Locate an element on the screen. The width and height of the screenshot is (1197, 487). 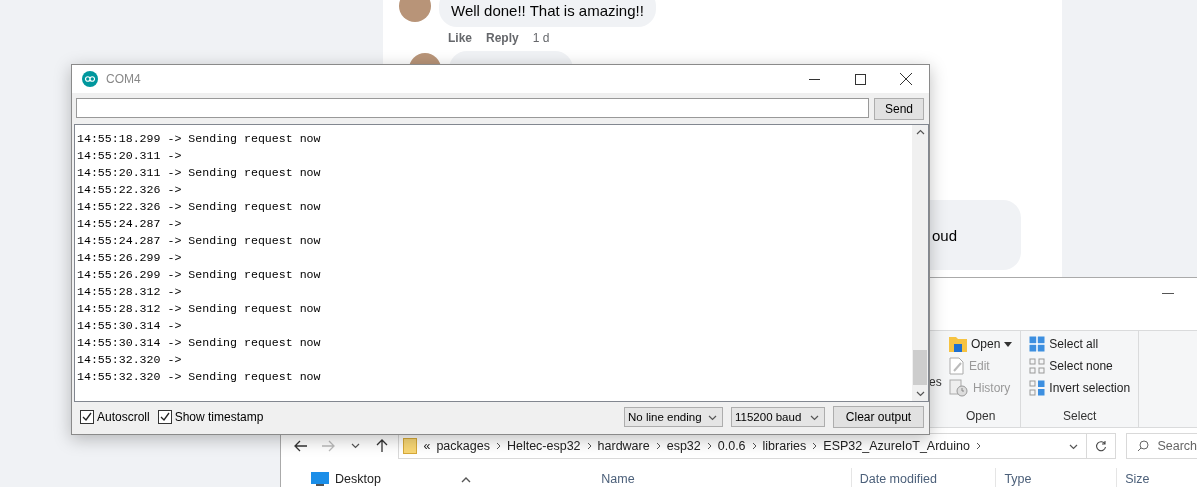
breadcrumb: hardware is located at coordinates (623, 446).